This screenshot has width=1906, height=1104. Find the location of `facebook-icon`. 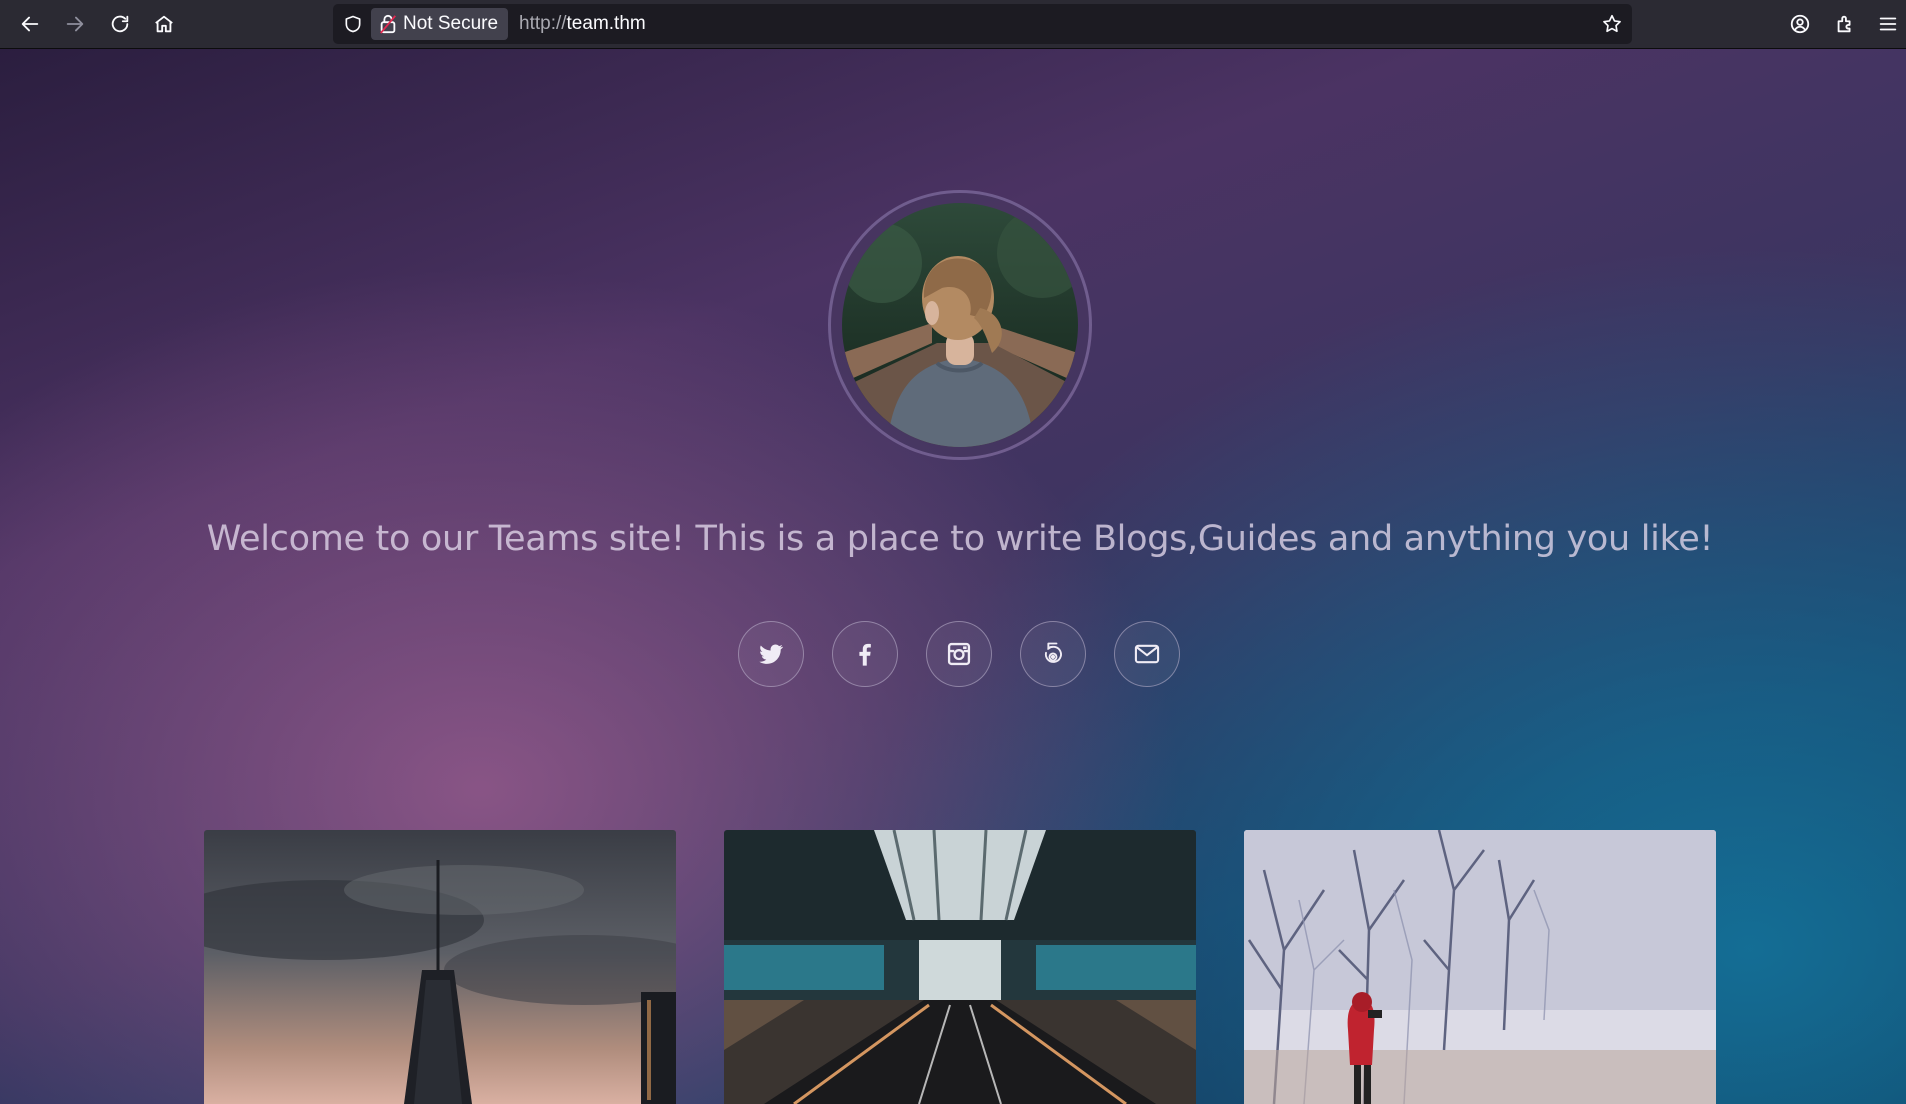

facebook-icon is located at coordinates (865, 654).